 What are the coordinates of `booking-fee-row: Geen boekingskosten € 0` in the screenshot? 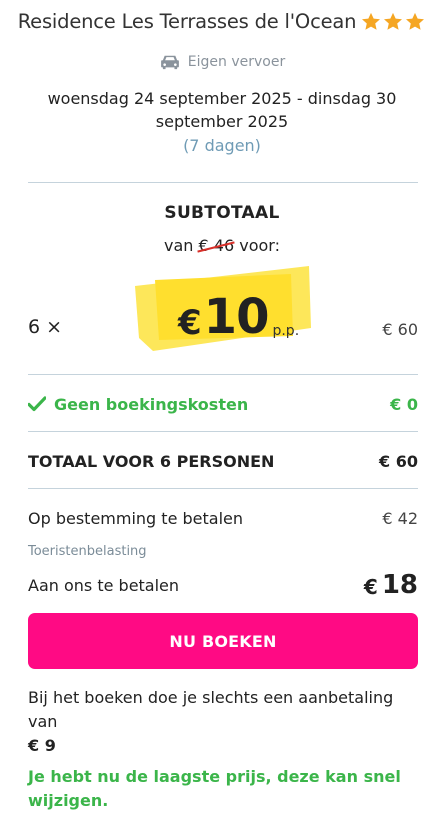 It's located at (223, 404).